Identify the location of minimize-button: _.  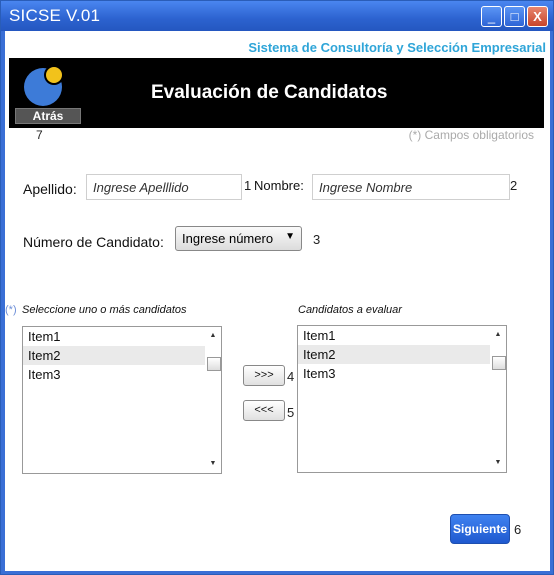
(491, 16).